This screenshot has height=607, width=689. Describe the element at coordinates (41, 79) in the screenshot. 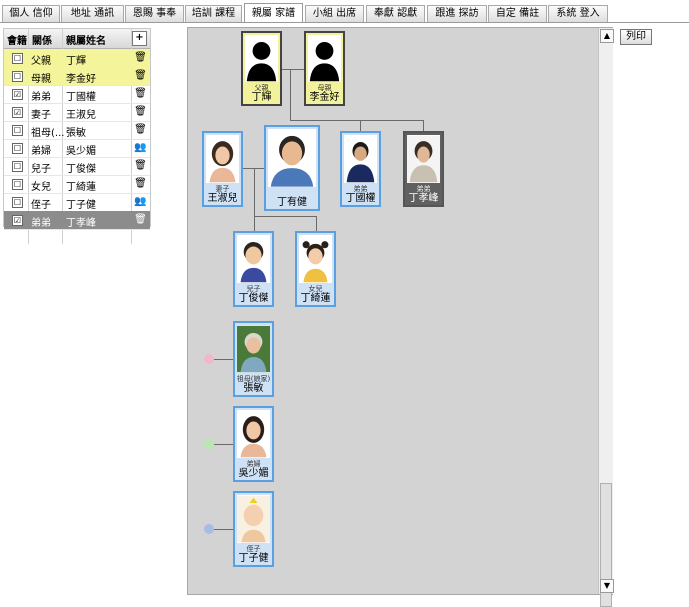

I see `relation-cell: 母親` at that location.